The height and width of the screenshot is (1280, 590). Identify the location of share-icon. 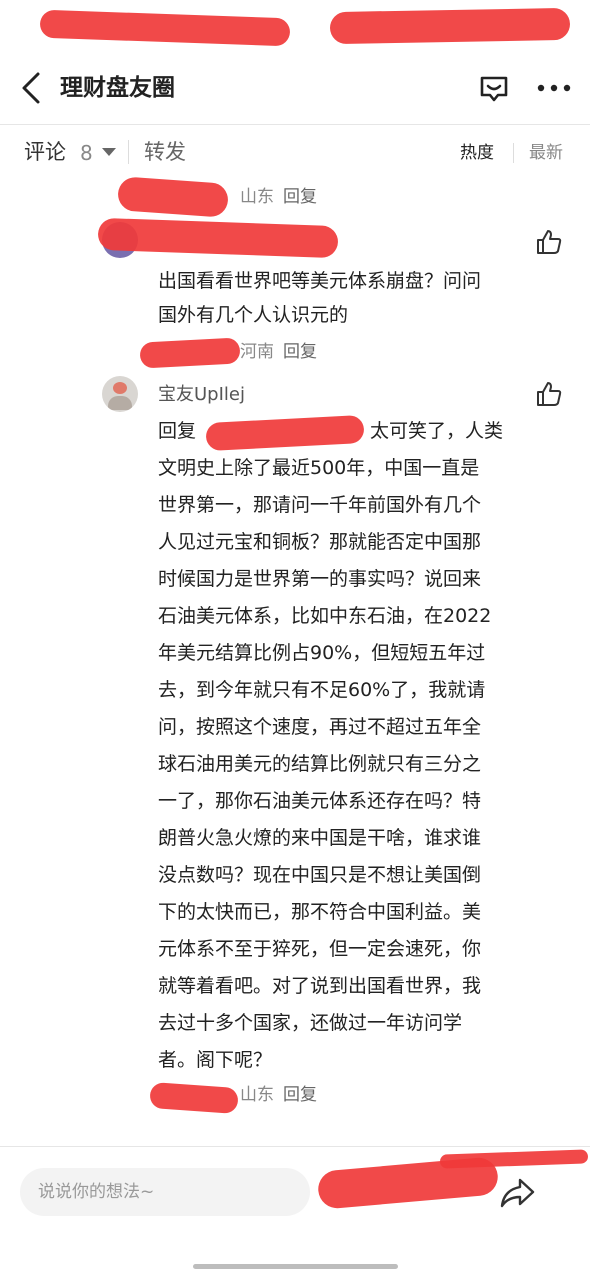
(517, 1193).